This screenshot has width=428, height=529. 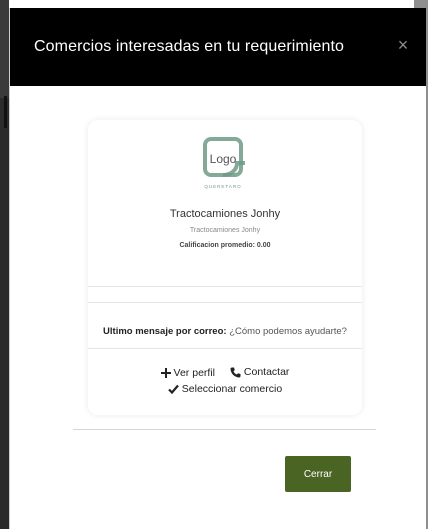 What do you see at coordinates (266, 372) in the screenshot?
I see `contact-label: Contactar` at bounding box center [266, 372].